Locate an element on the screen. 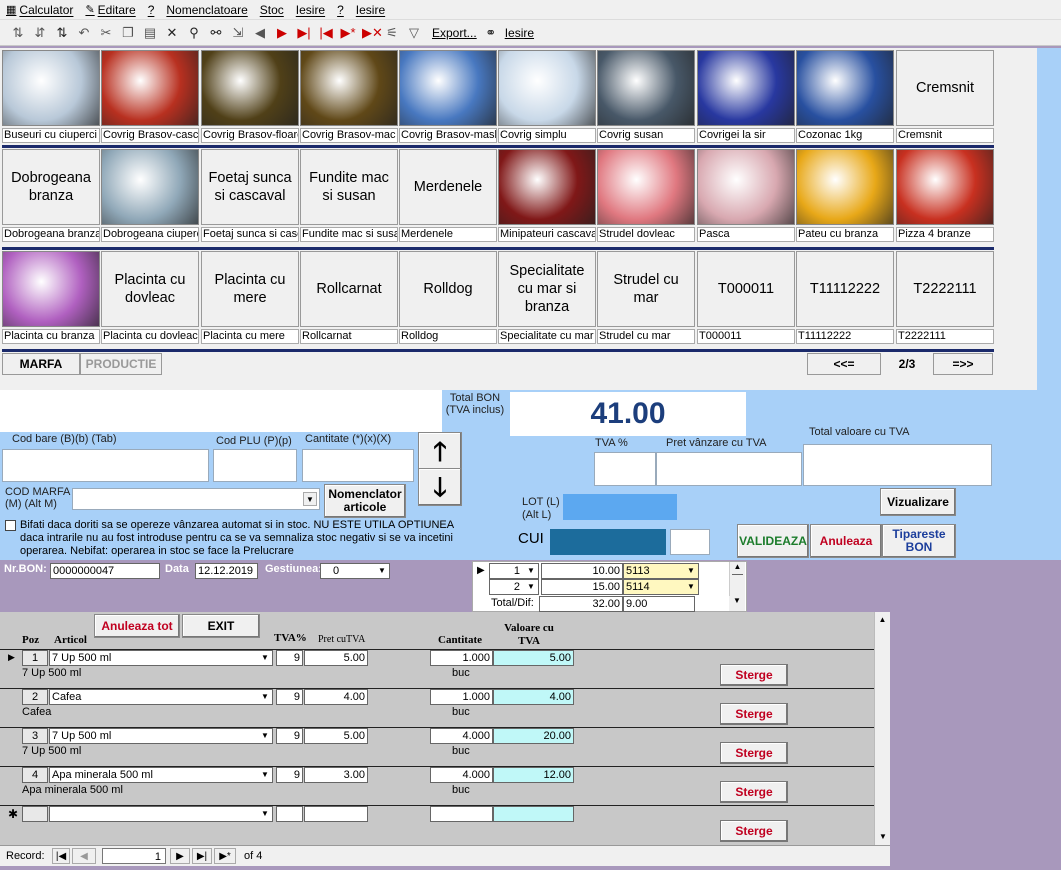  product-tile: Merdenele is located at coordinates (448, 187).